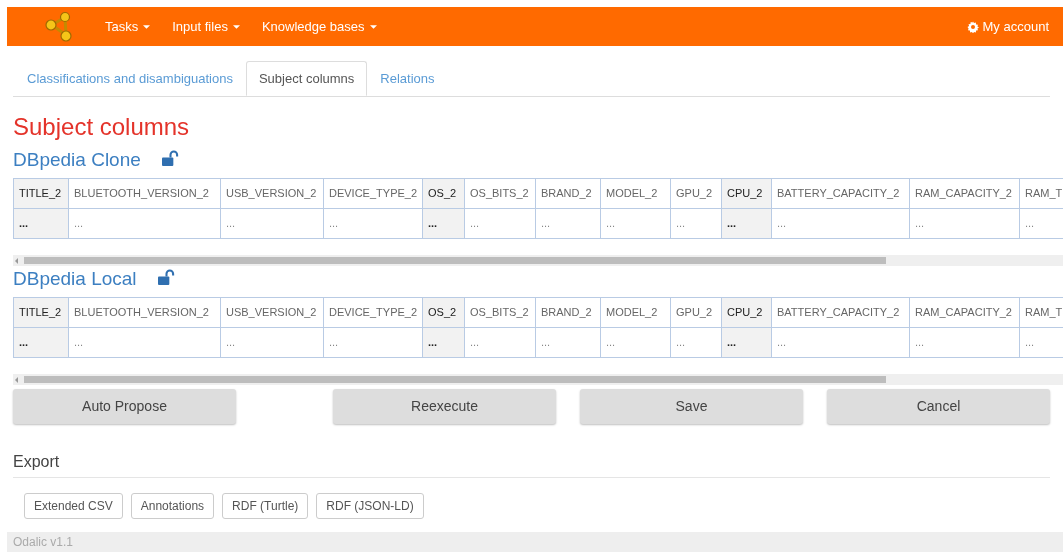  What do you see at coordinates (130, 78) in the screenshot?
I see `tab: Classifications and disambiguations` at bounding box center [130, 78].